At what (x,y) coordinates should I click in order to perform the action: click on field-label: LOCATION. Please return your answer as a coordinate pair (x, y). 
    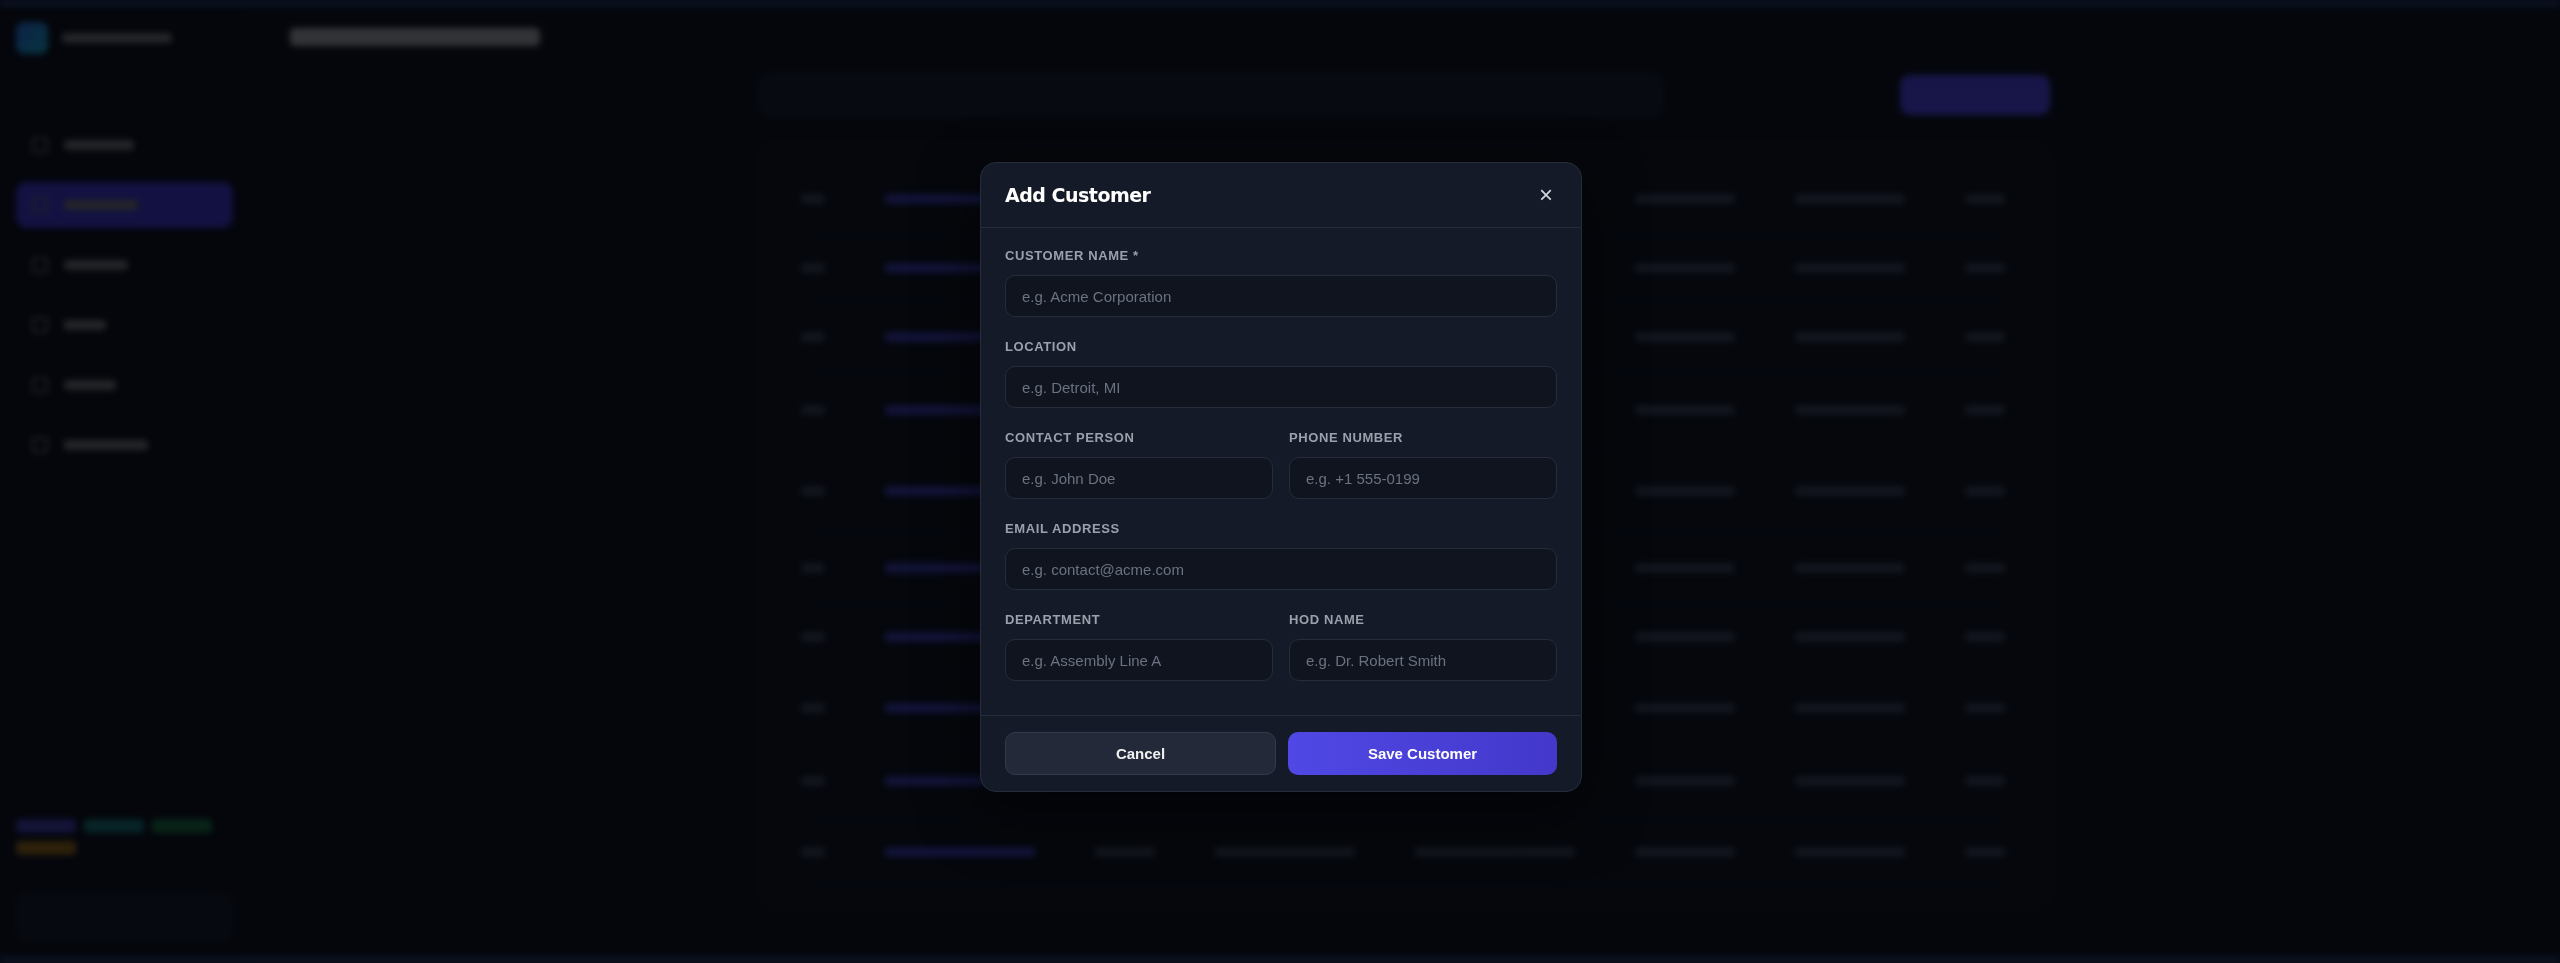
    Looking at the image, I should click on (1041, 346).